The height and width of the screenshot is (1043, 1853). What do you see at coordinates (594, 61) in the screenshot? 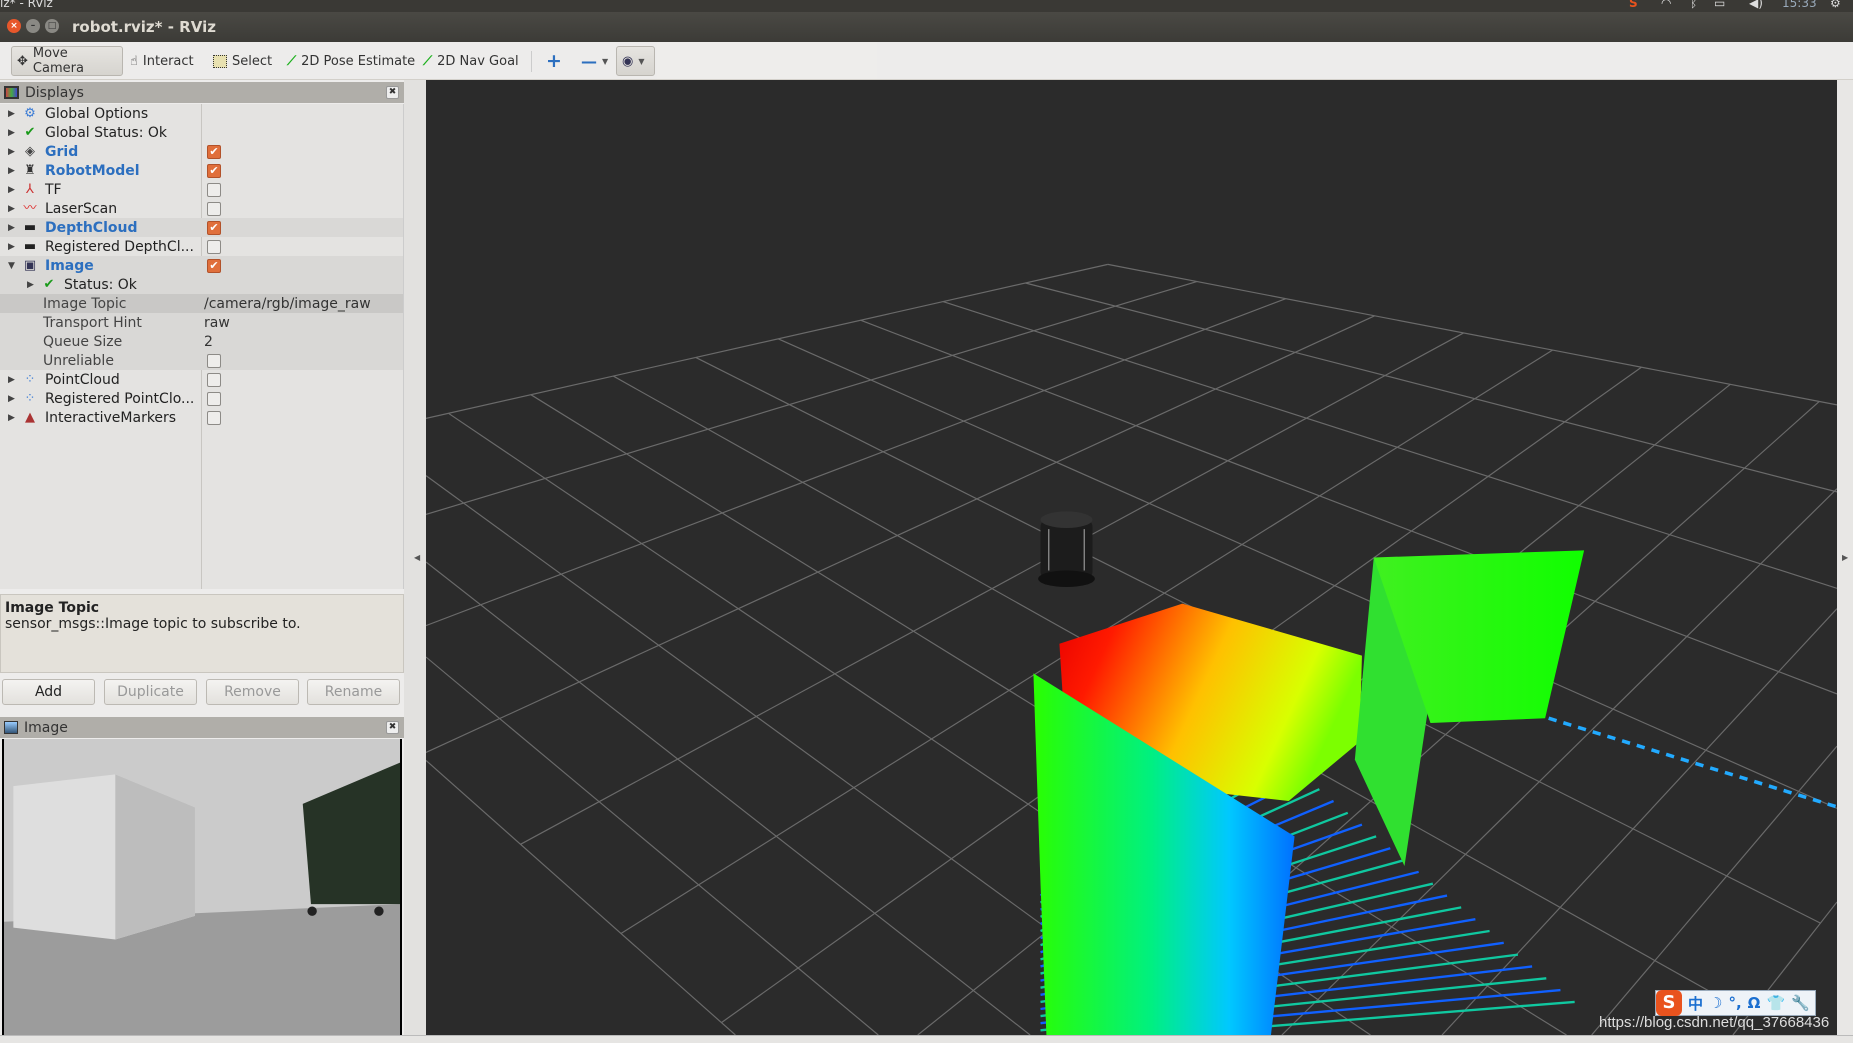
I see `minus-icon: — ▼` at bounding box center [594, 61].